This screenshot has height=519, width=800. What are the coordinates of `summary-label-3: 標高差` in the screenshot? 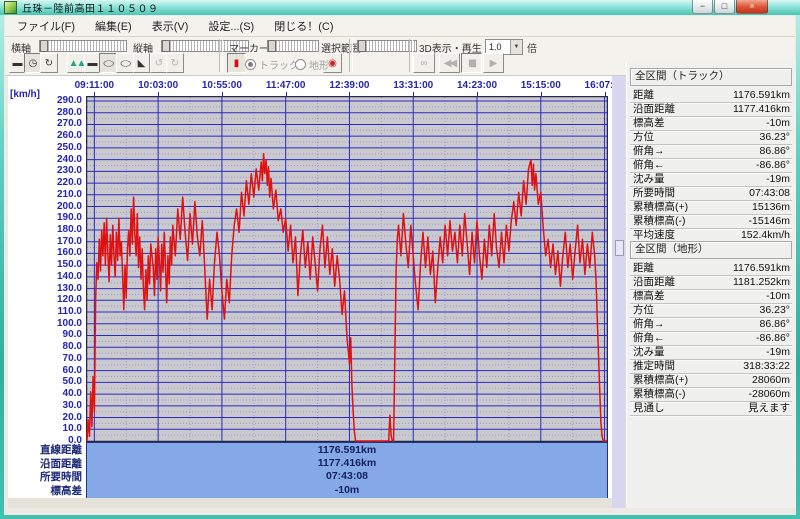 It's located at (66, 490).